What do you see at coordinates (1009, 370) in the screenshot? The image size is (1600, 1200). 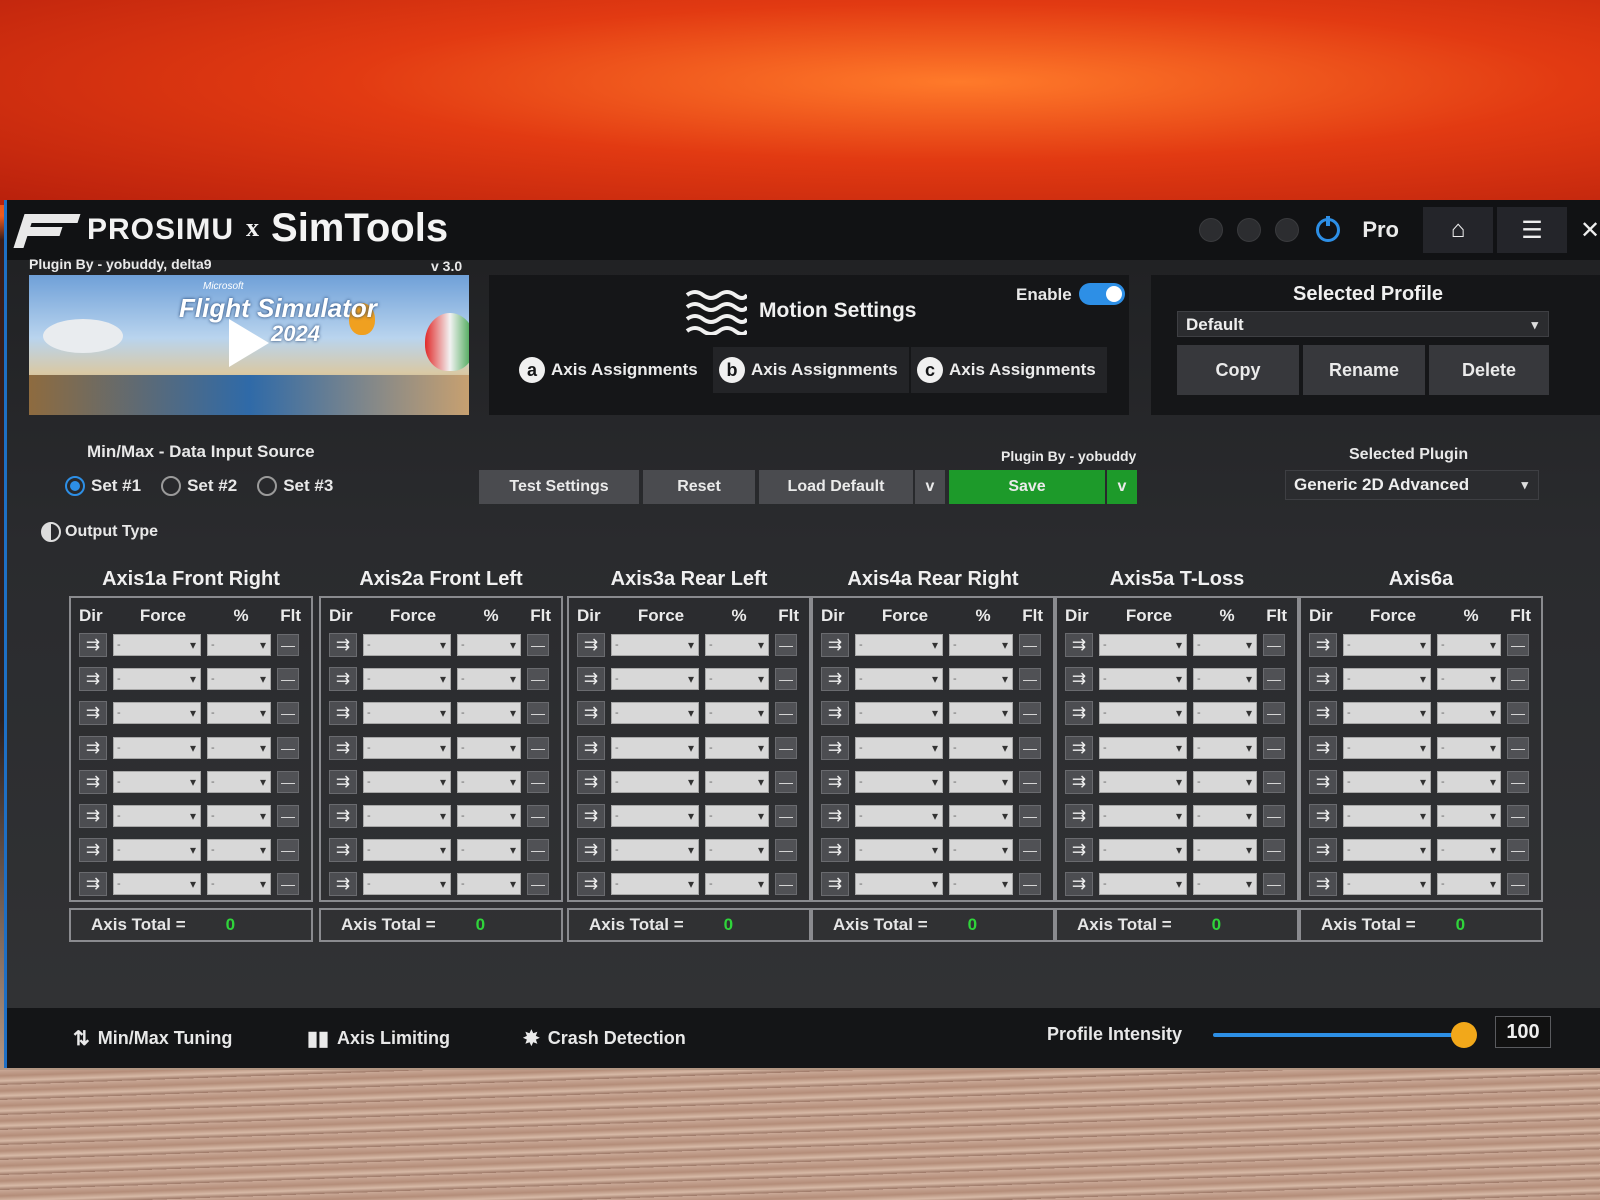 I see `tab-axis-assignments-c: c Axis Assignments` at bounding box center [1009, 370].